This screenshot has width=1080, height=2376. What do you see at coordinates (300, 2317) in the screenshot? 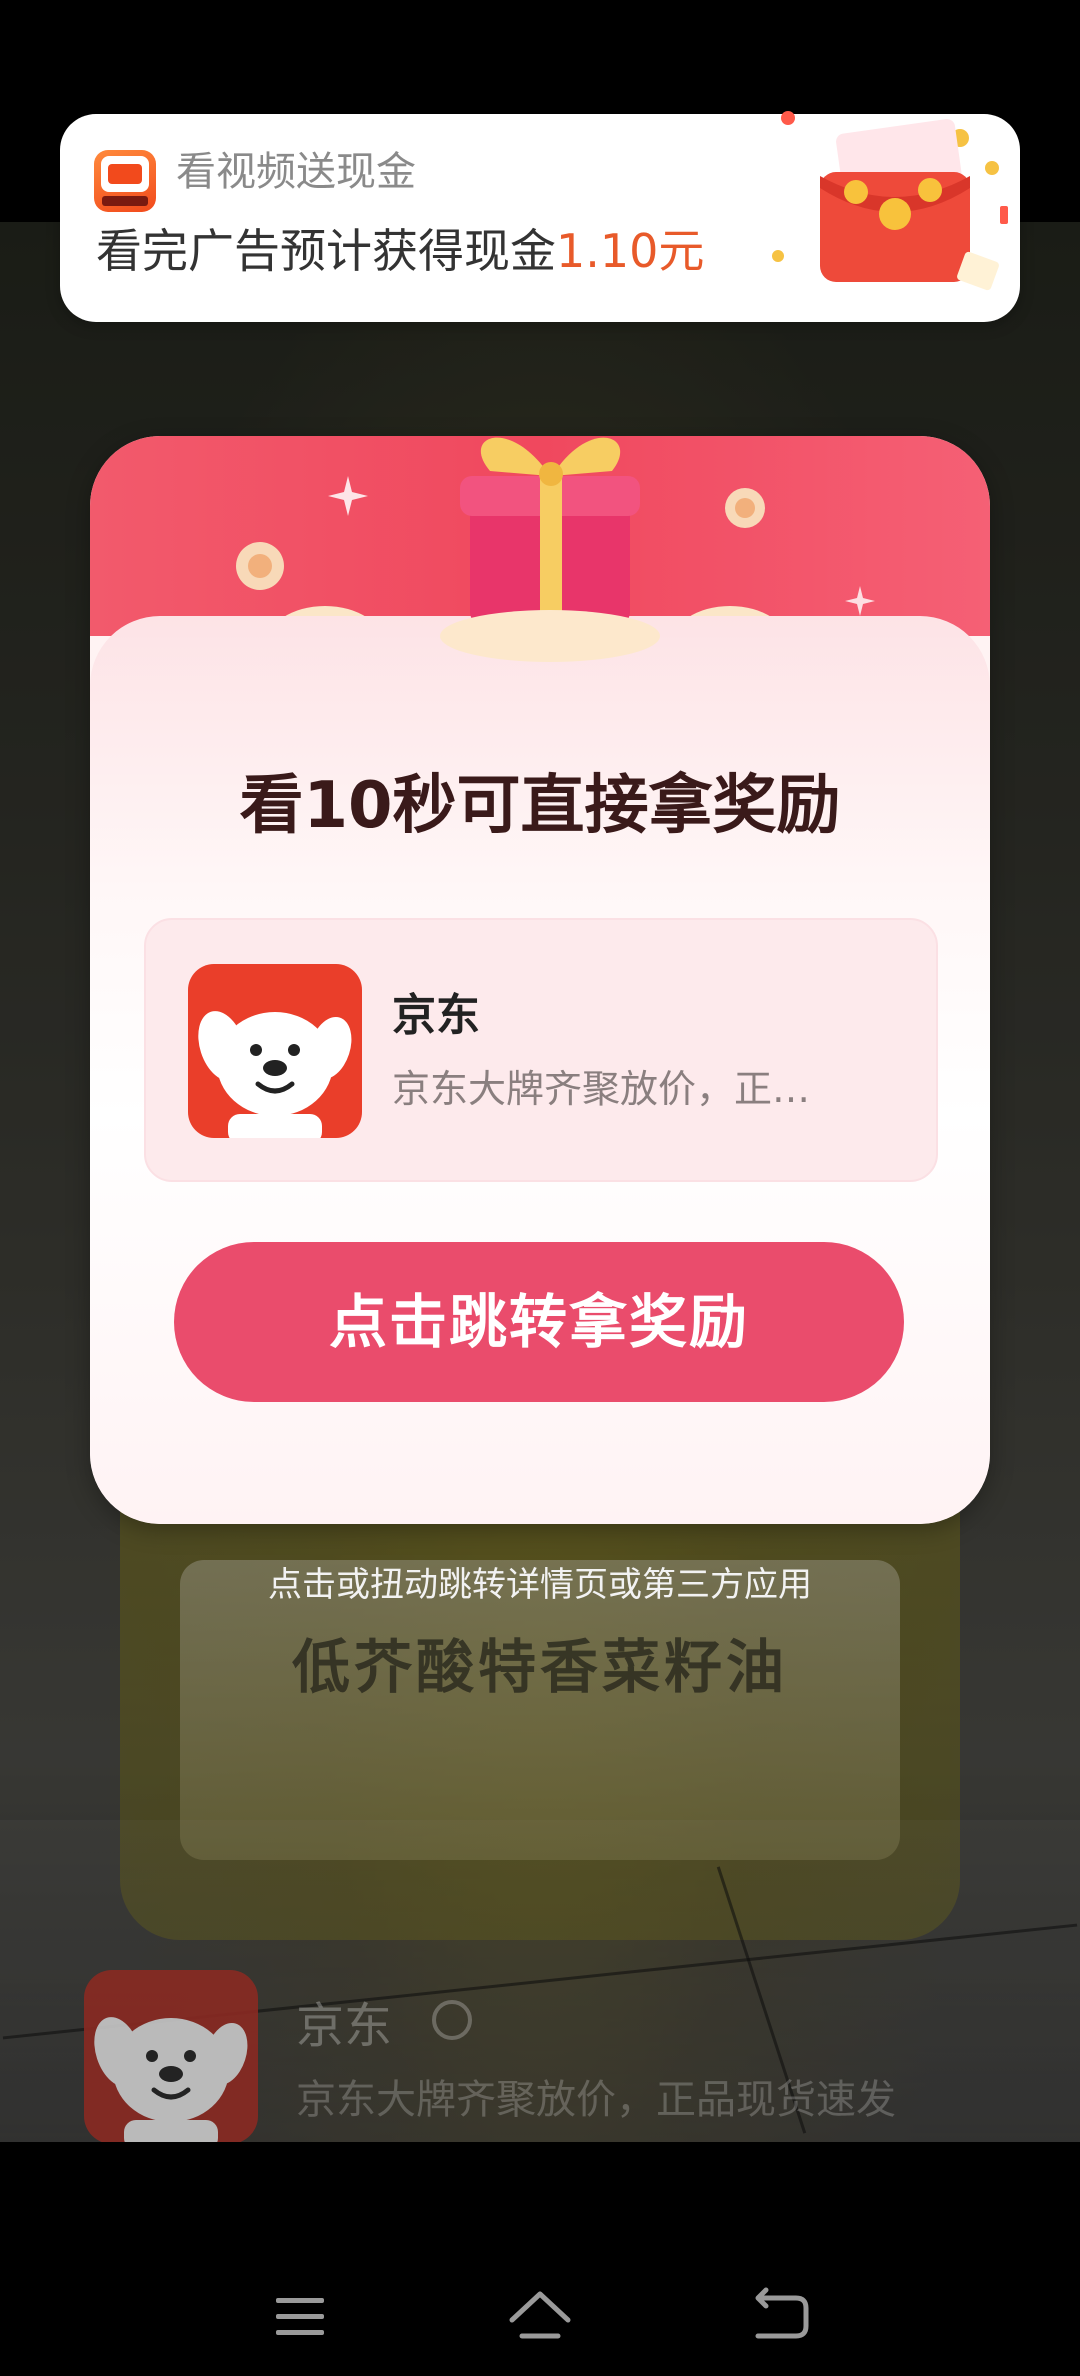
I see `menu-icon` at bounding box center [300, 2317].